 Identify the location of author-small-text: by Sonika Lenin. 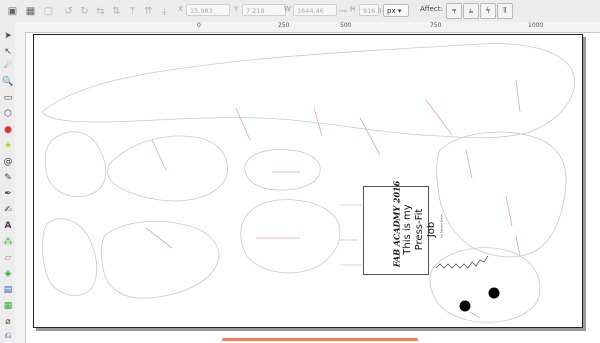
(441, 226).